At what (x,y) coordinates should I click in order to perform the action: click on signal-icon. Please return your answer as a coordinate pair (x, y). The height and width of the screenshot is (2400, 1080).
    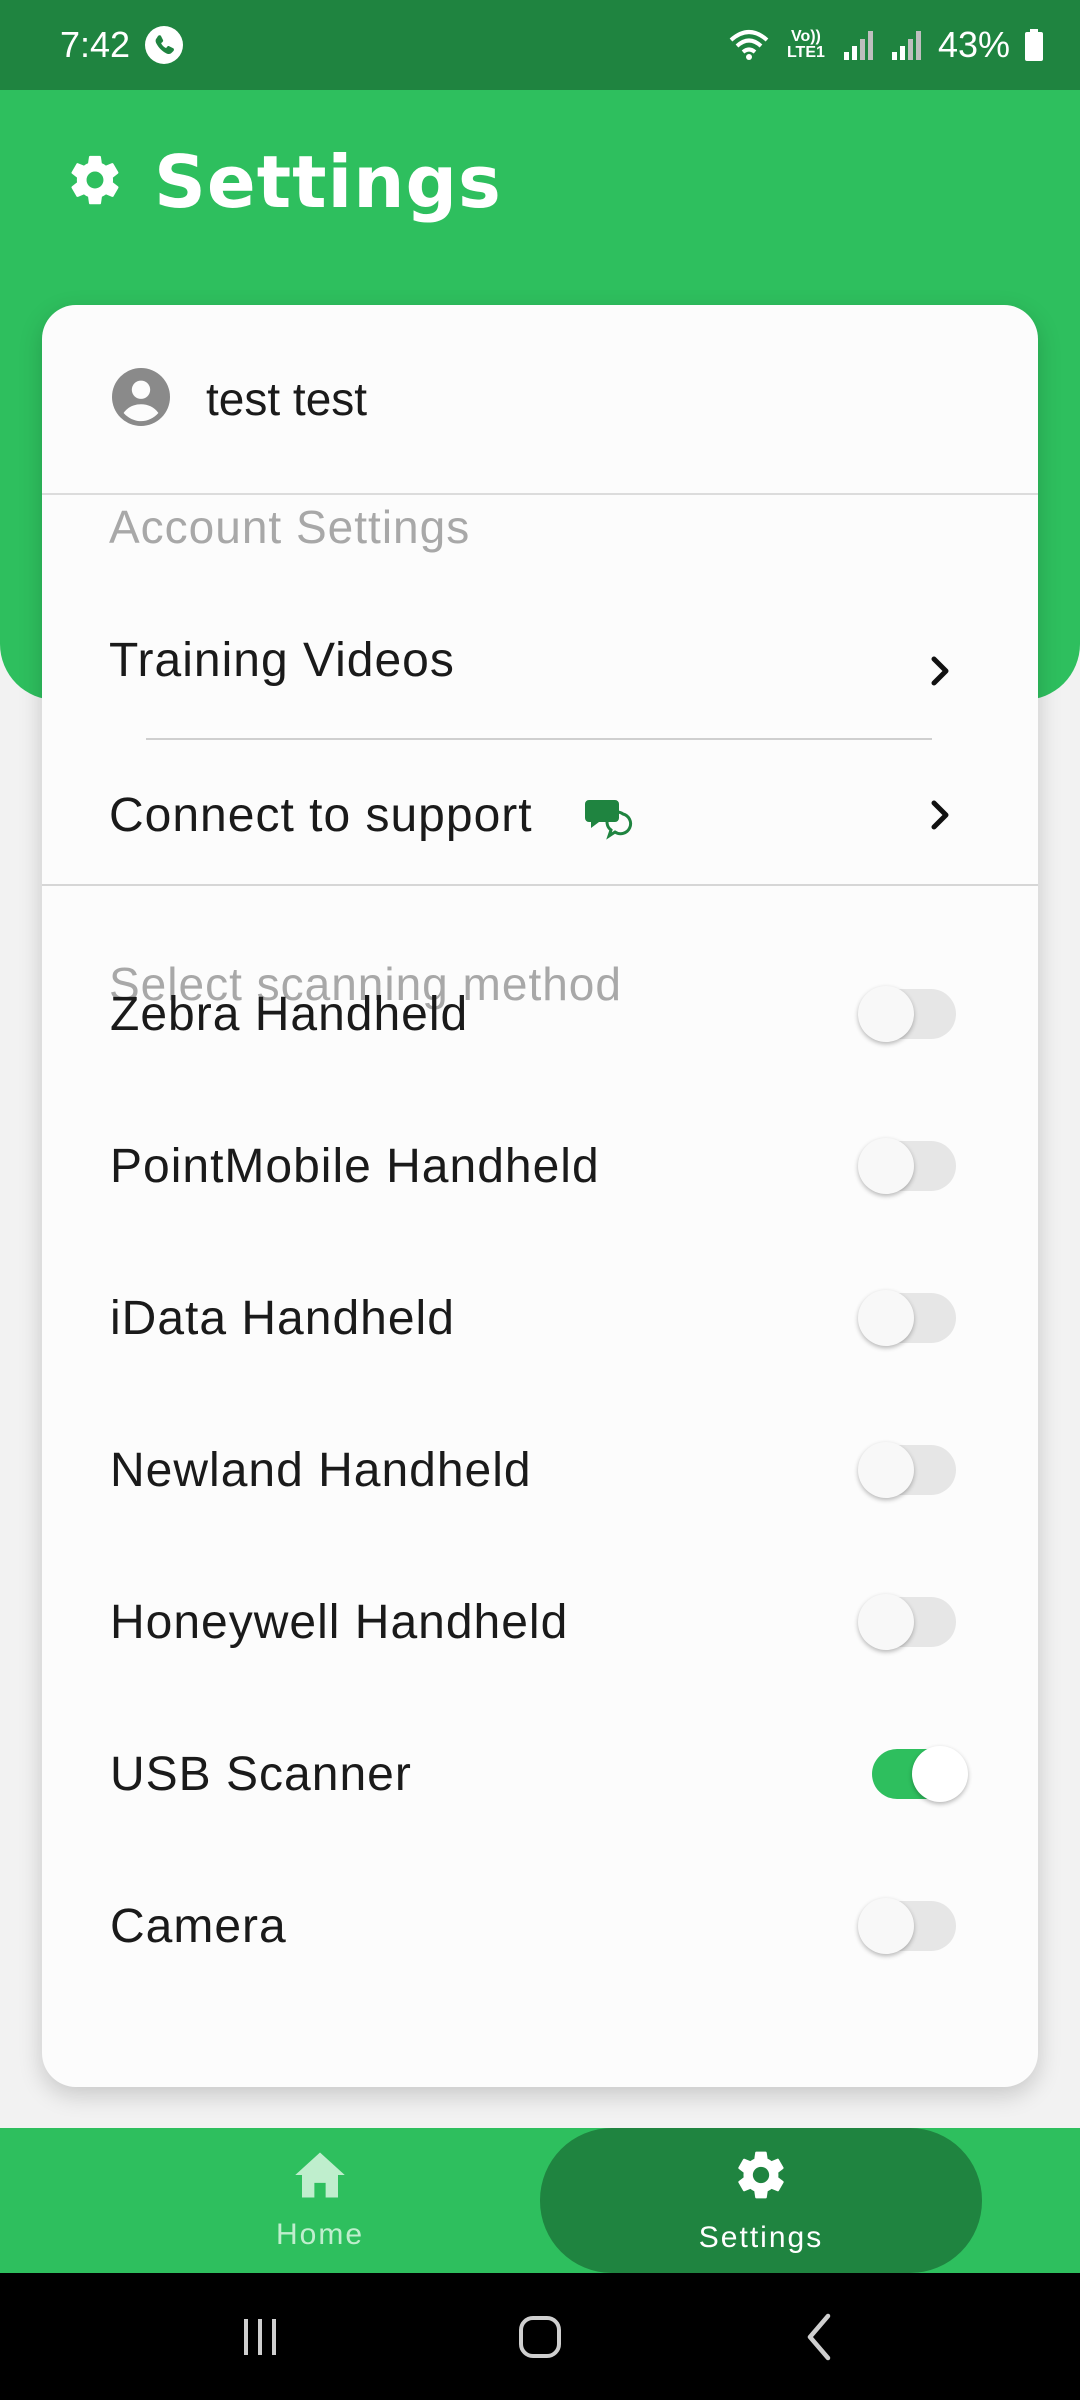
    Looking at the image, I should click on (859, 45).